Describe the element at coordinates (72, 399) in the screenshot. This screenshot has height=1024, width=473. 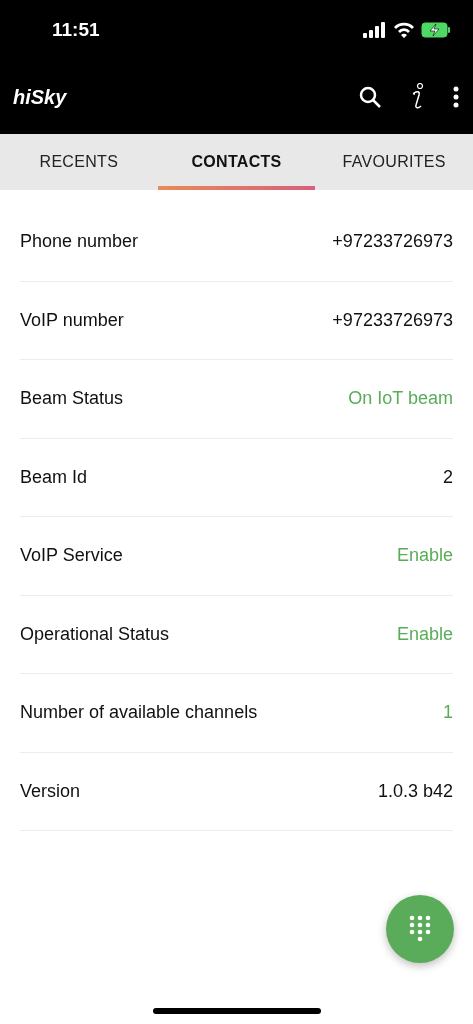
I see `field-label: Beam Status` at that location.